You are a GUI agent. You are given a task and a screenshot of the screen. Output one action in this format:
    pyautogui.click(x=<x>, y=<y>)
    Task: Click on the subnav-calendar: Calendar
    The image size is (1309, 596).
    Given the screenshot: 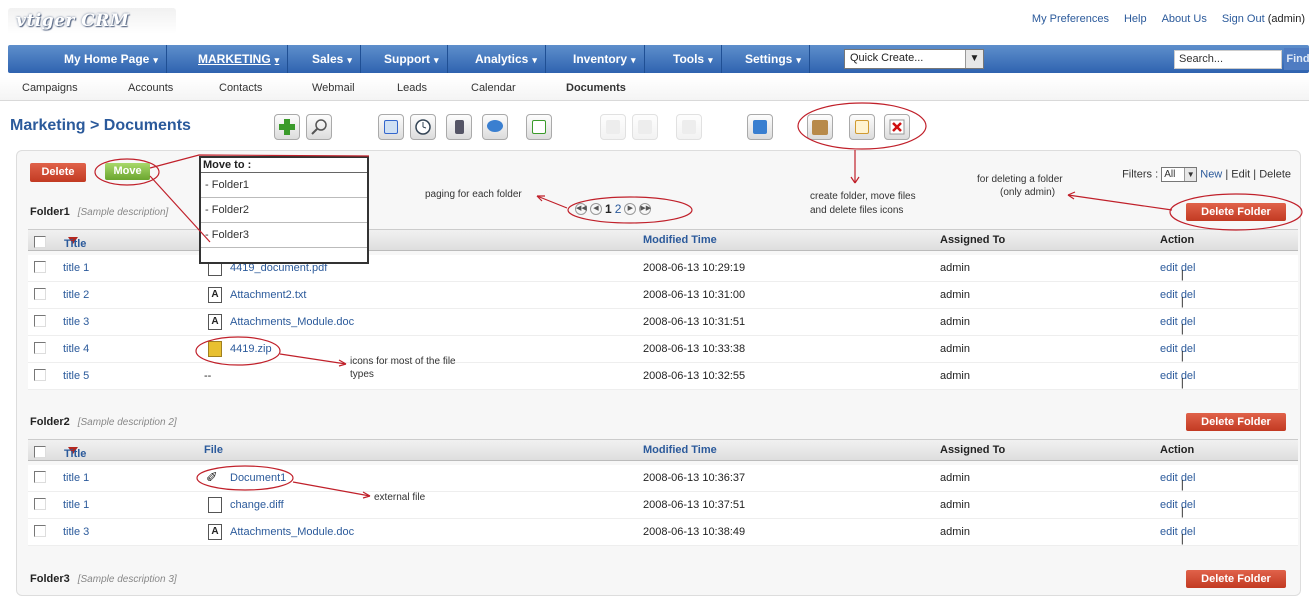 What is the action you would take?
    pyautogui.click(x=493, y=88)
    